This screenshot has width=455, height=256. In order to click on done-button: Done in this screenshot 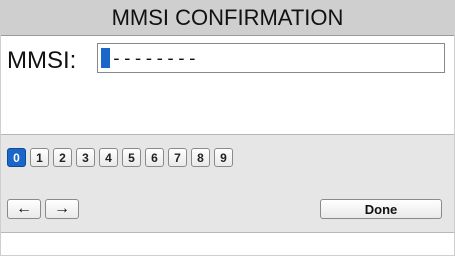, I will do `click(381, 209)`.